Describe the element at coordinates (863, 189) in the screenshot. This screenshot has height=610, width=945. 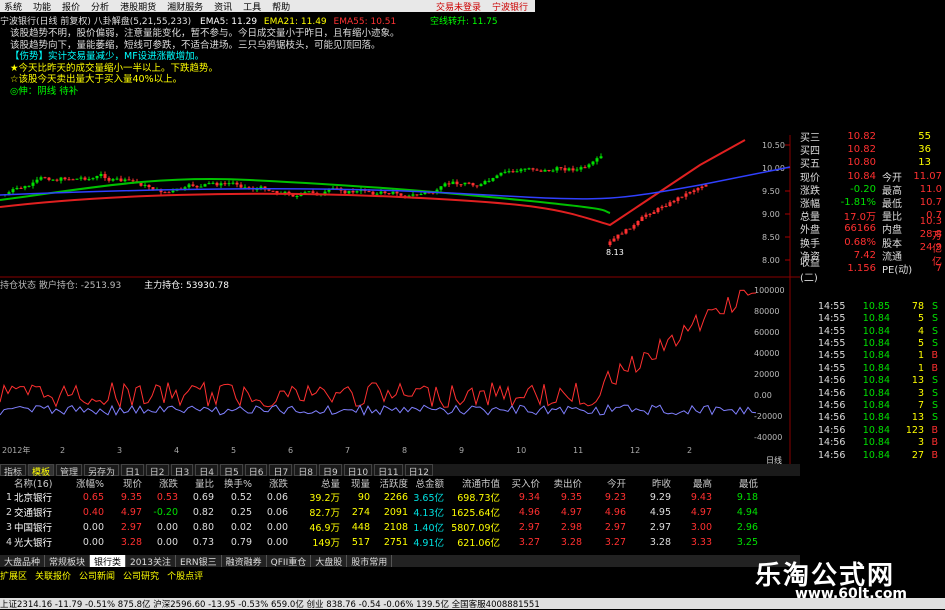
I see `quote-value: -0.20` at that location.